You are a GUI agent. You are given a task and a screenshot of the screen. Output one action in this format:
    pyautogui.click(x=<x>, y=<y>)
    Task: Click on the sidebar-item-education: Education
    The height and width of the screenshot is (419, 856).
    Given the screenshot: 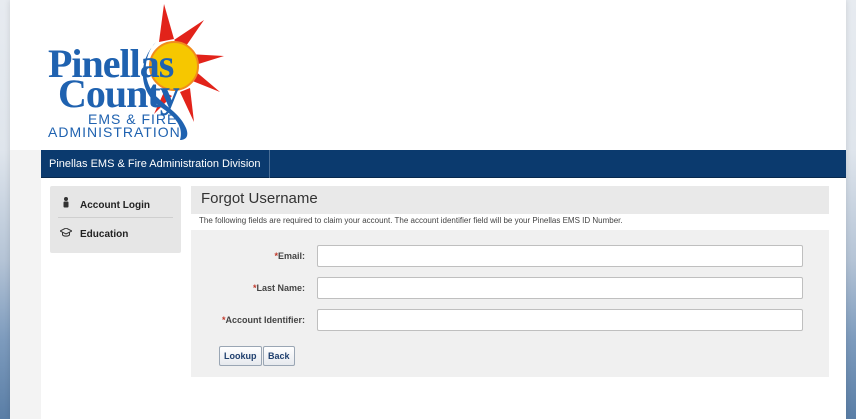 What is the action you would take?
    pyautogui.click(x=115, y=235)
    